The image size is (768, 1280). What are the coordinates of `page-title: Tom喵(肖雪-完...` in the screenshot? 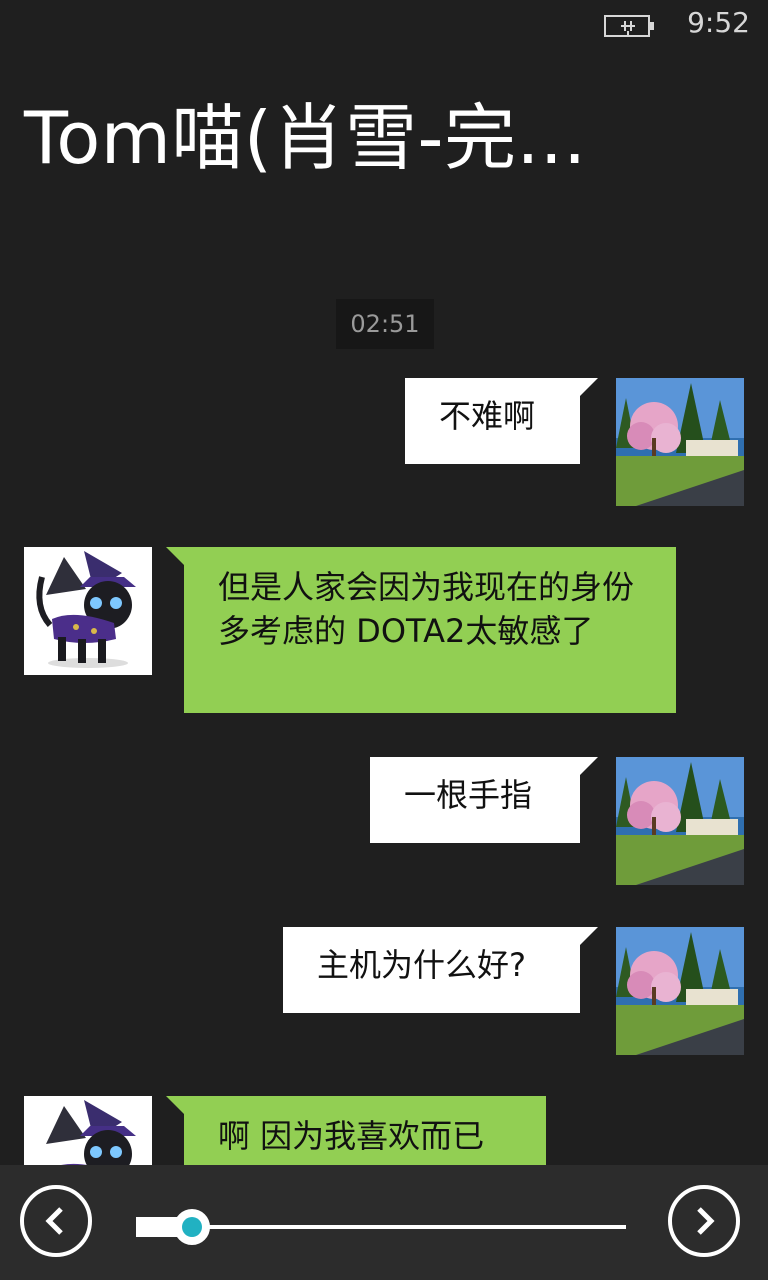 It's located at (305, 138).